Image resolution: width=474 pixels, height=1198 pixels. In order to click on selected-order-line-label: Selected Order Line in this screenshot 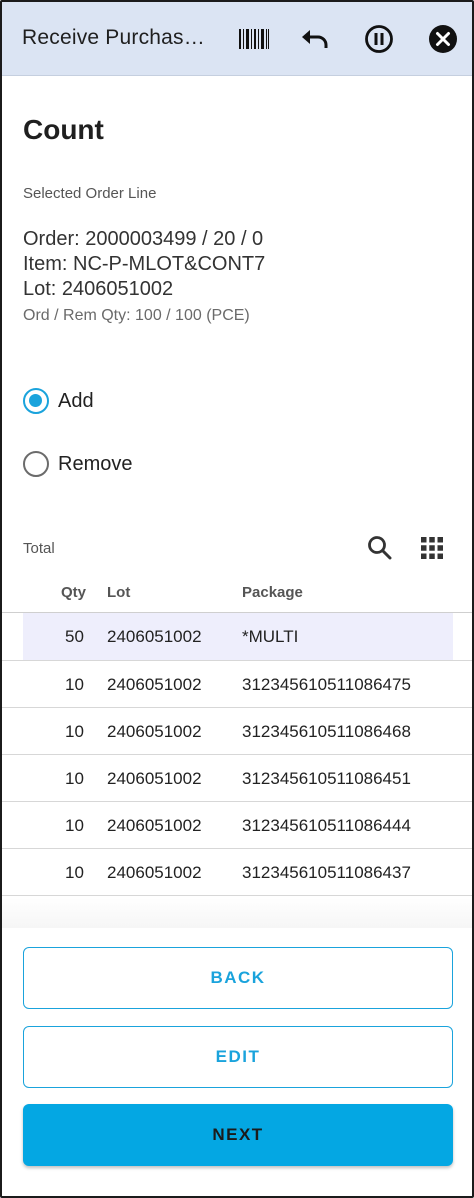, I will do `click(90, 193)`.